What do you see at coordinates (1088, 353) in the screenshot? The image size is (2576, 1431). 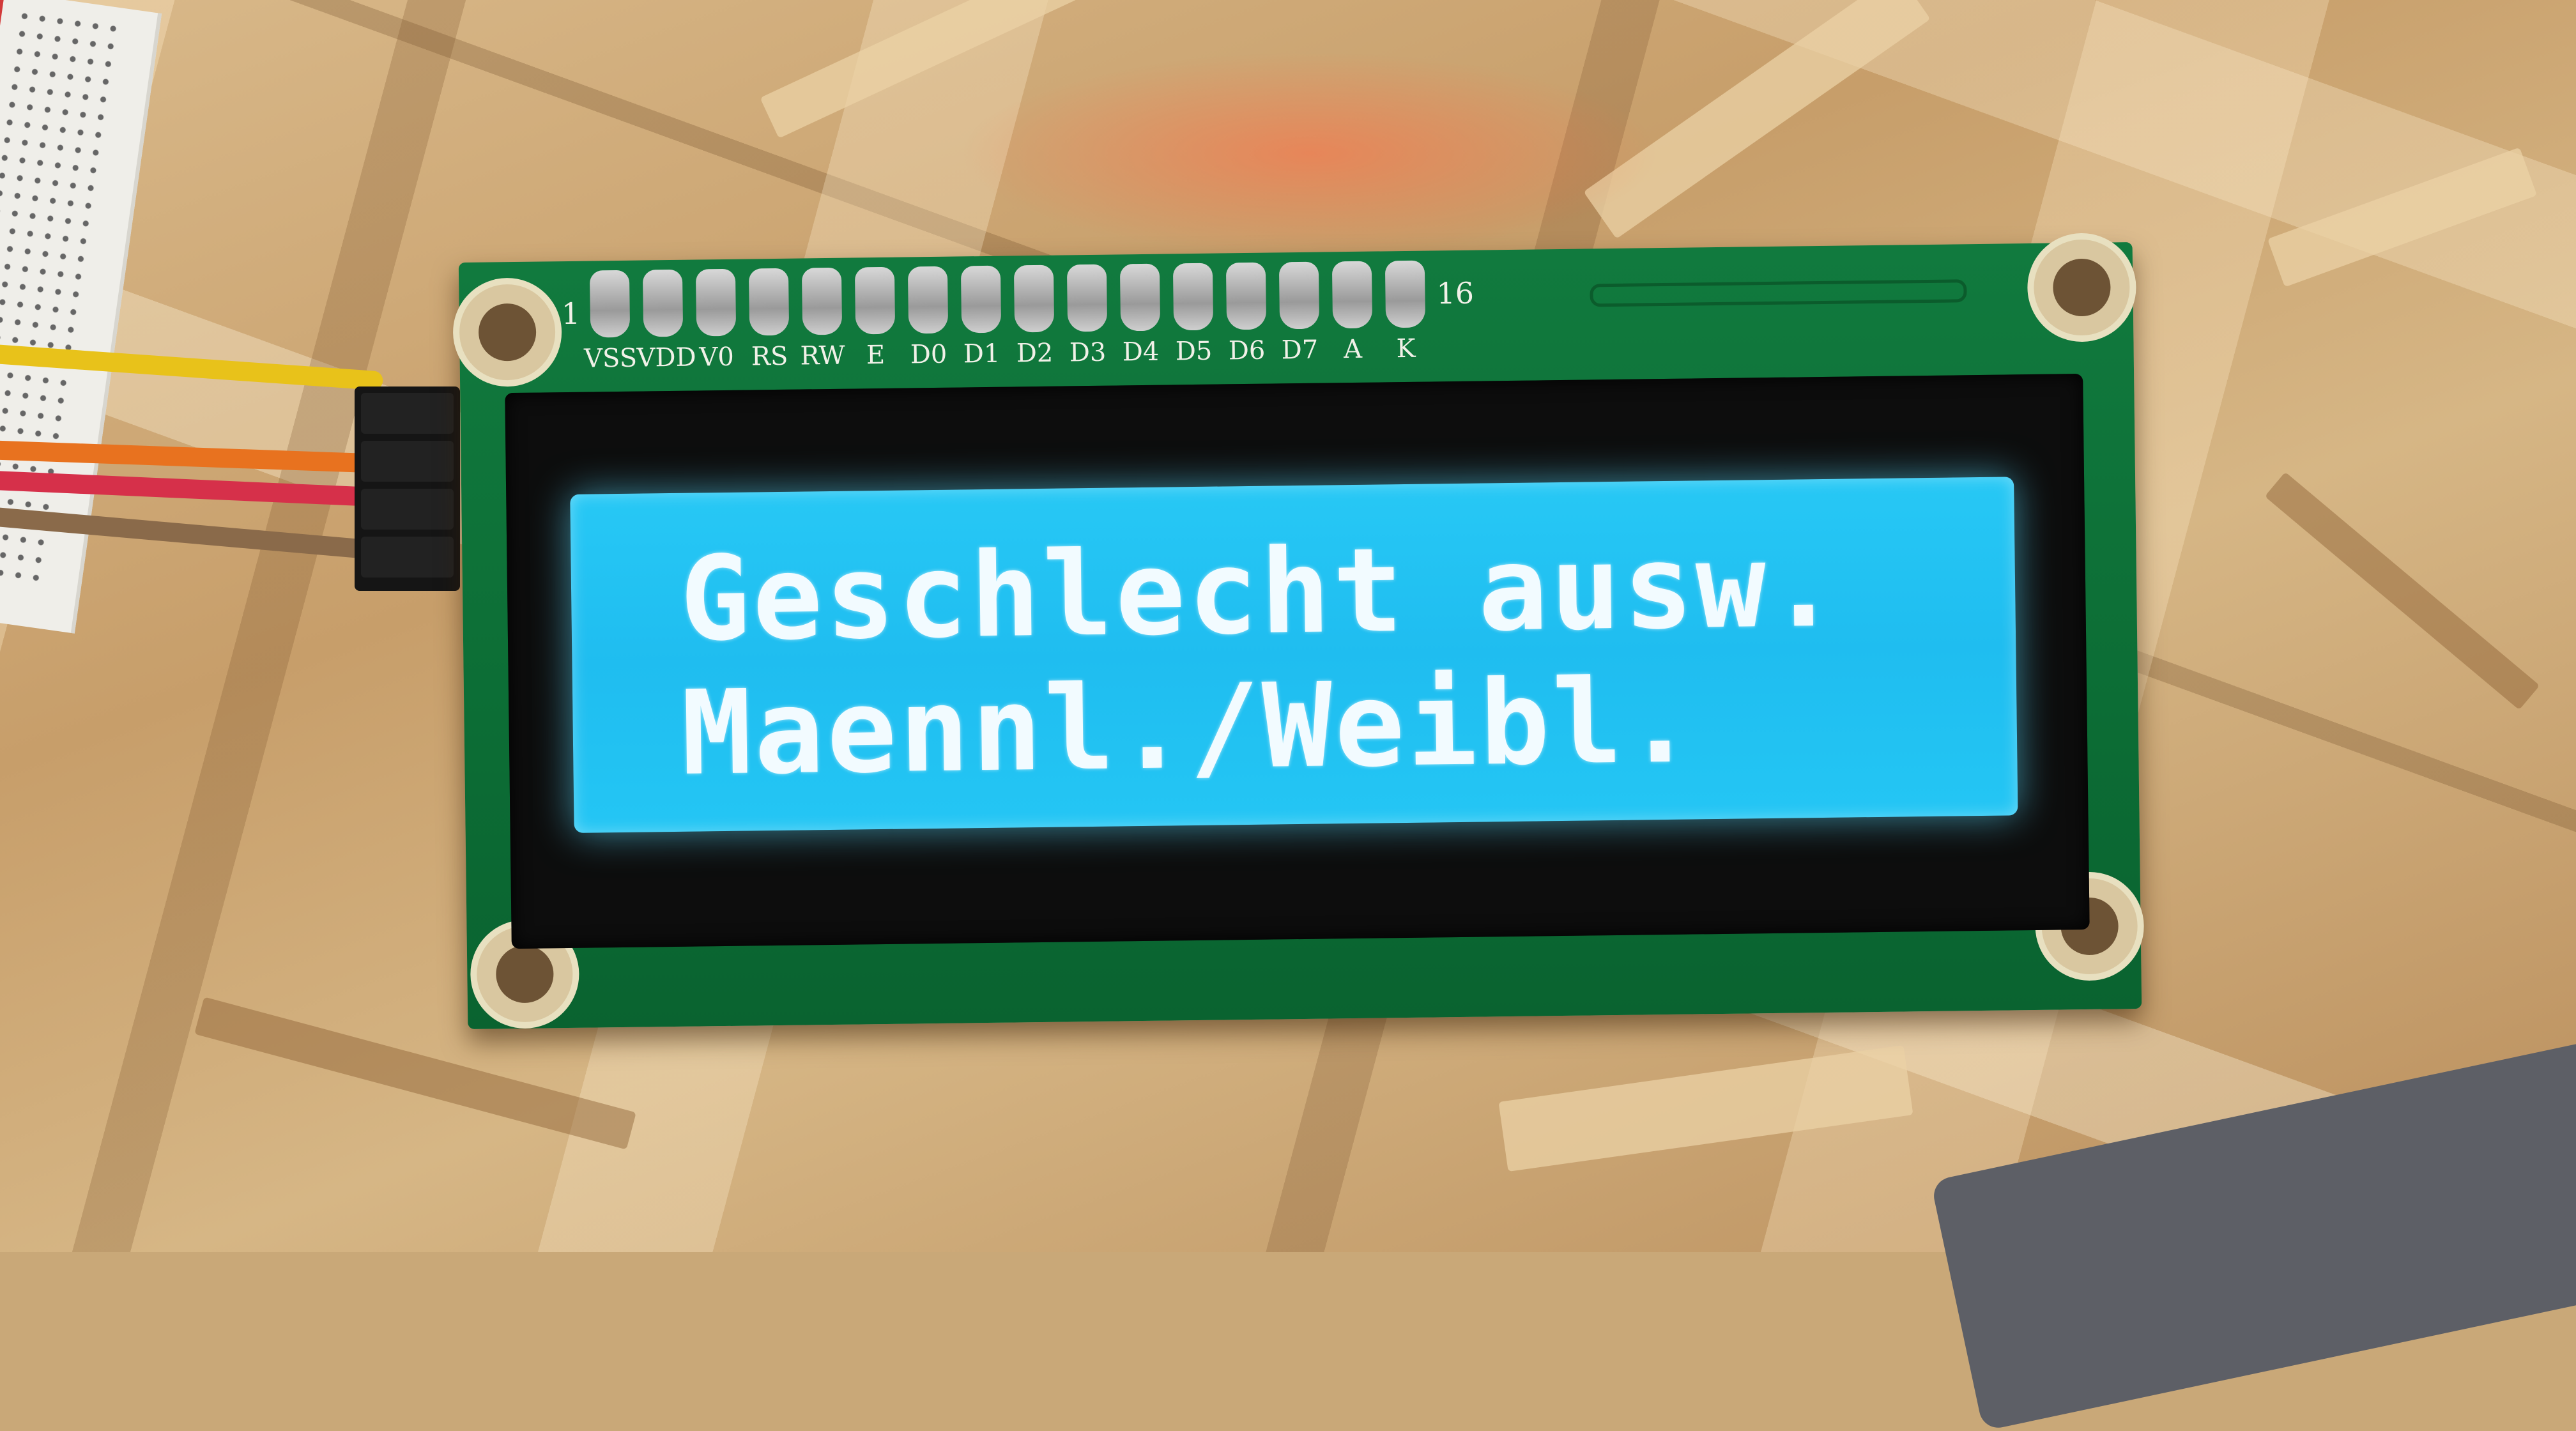 I see `pin-label-d3: D3` at bounding box center [1088, 353].